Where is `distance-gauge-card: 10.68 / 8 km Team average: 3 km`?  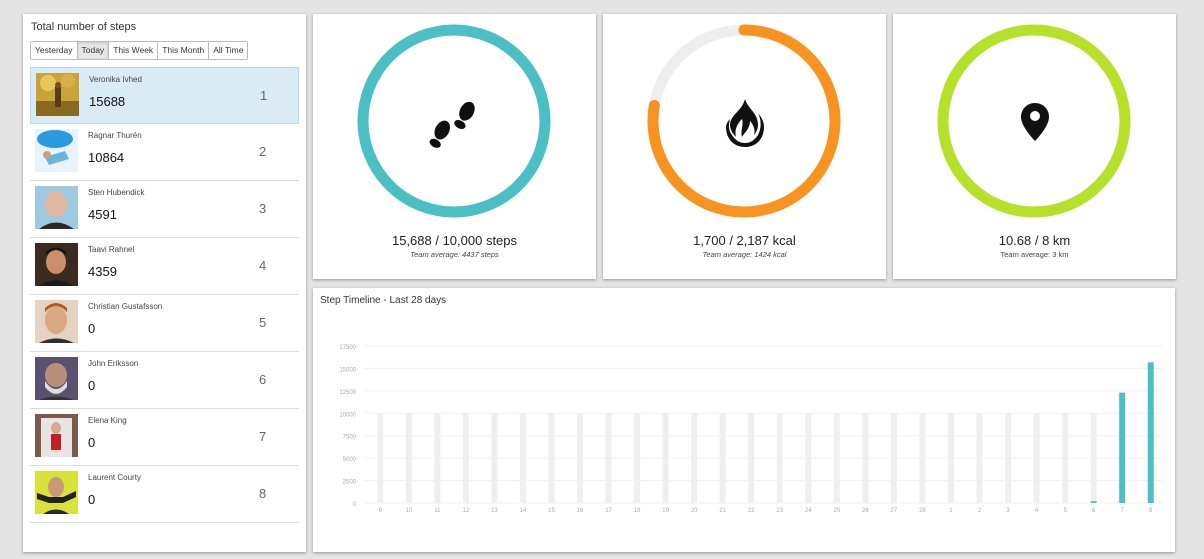
distance-gauge-card: 10.68 / 8 km Team average: 3 km is located at coordinates (1034, 146).